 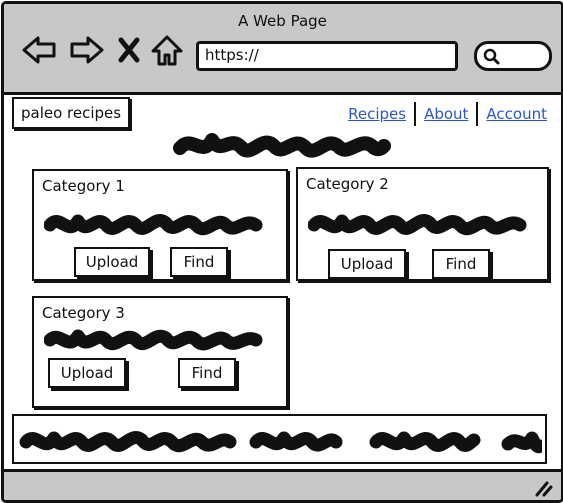 What do you see at coordinates (347, 184) in the screenshot?
I see `category-title: Category 2` at bounding box center [347, 184].